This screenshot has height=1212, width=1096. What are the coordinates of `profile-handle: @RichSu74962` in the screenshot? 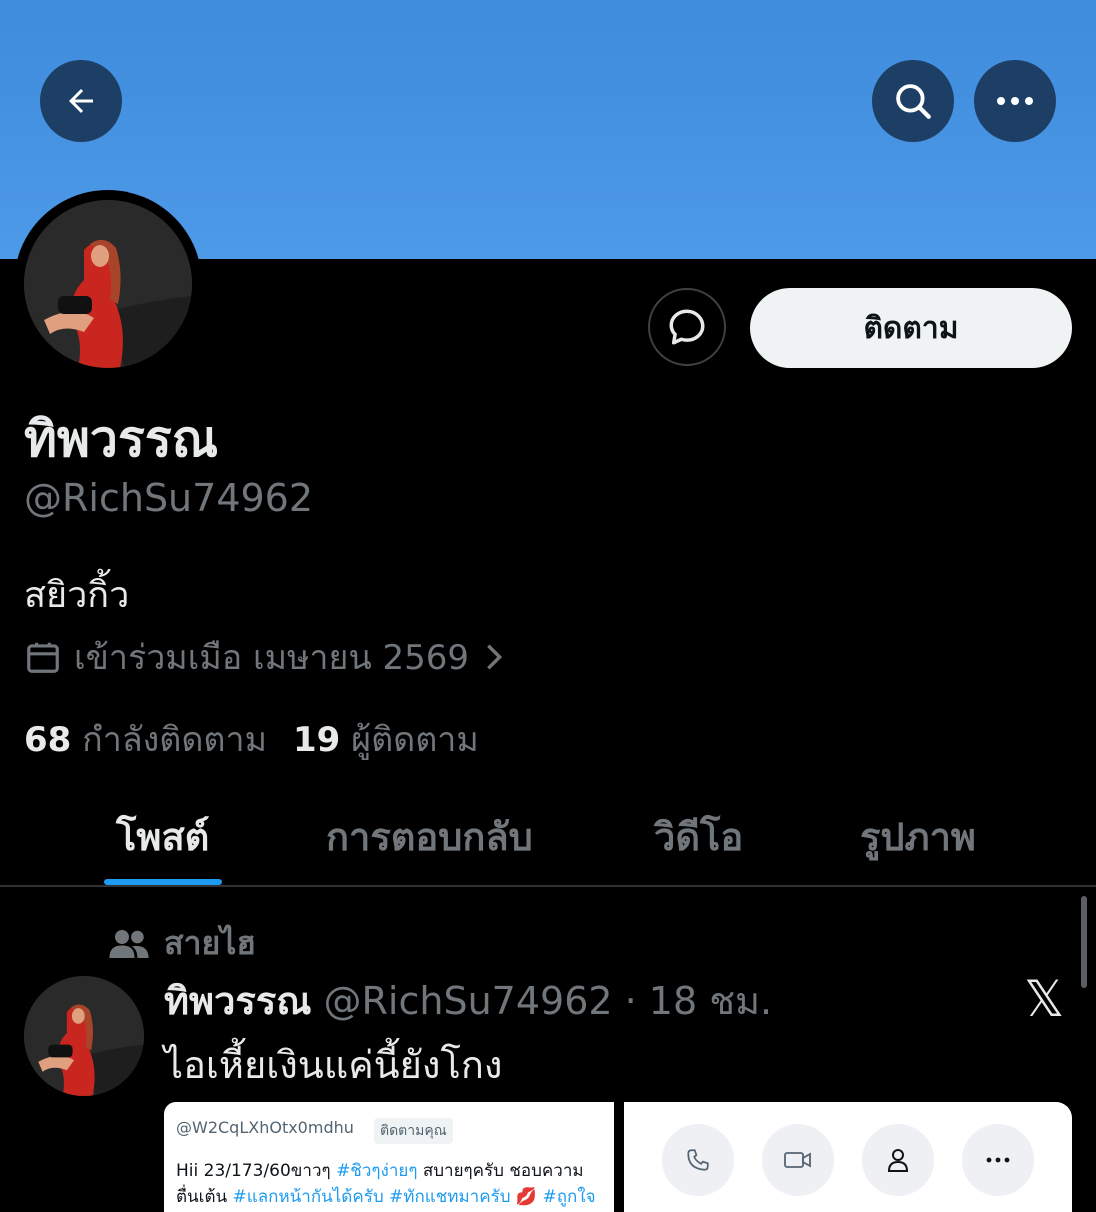 It's located at (169, 498).